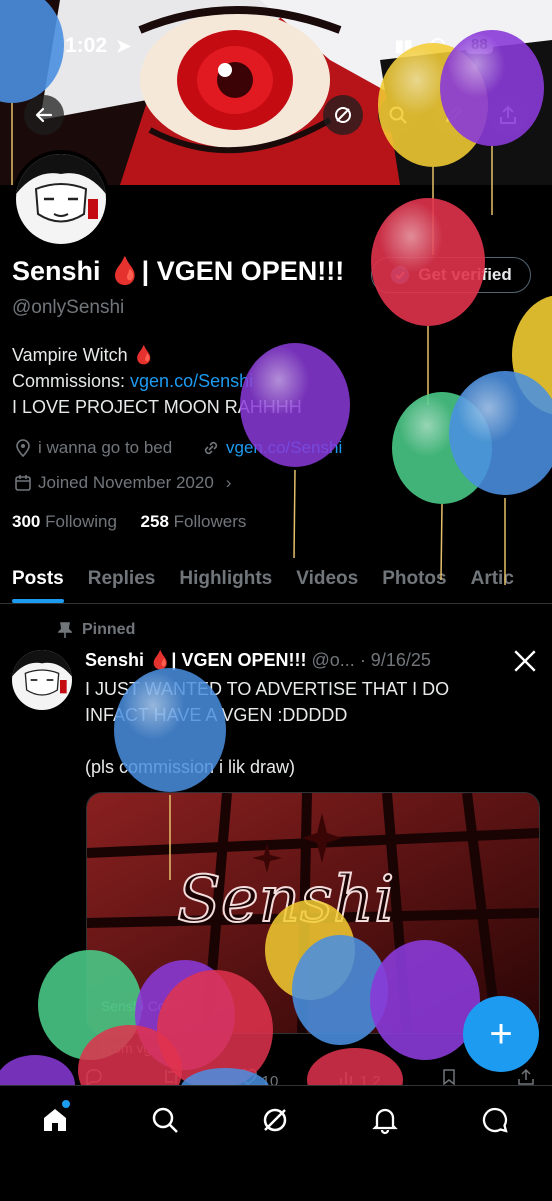 Image resolution: width=552 pixels, height=1201 pixels. I want to click on location-arrow-icon: ➤, so click(124, 46).